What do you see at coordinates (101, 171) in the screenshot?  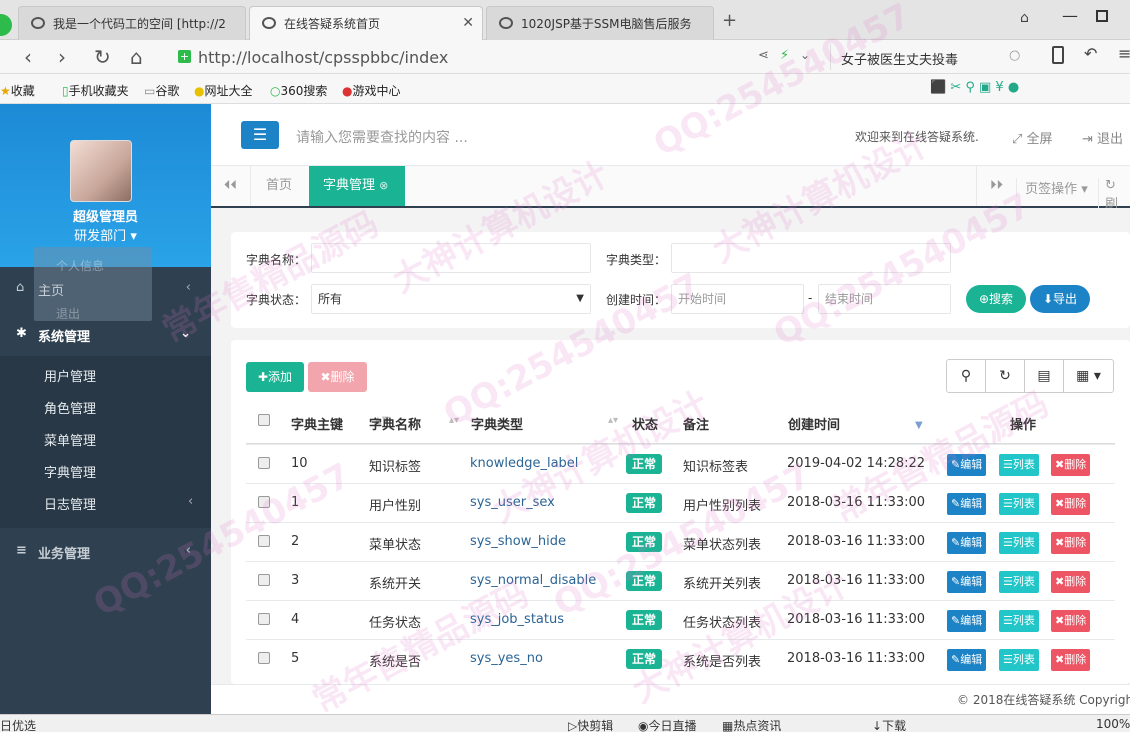 I see `avatar` at bounding box center [101, 171].